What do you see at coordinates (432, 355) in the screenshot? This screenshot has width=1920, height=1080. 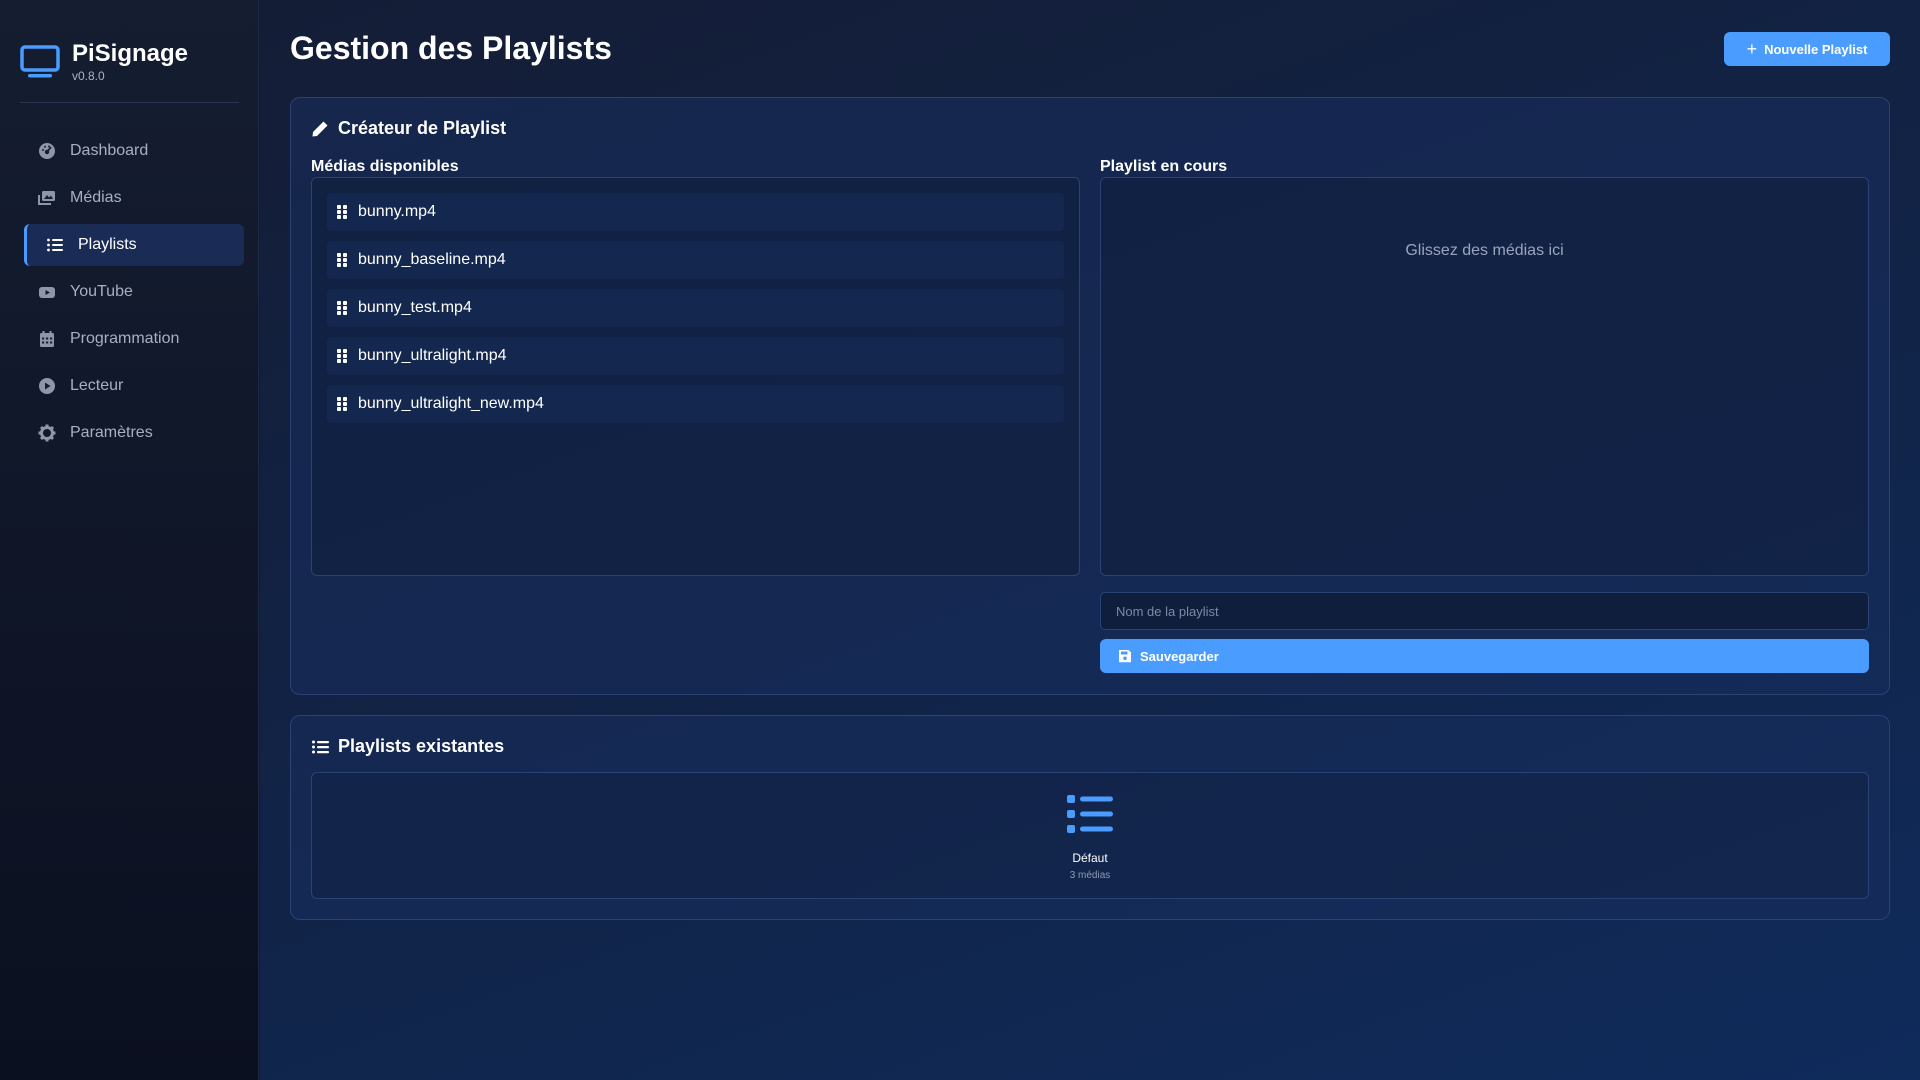 I see `media-item-name: bunny_ultralight.mp4` at bounding box center [432, 355].